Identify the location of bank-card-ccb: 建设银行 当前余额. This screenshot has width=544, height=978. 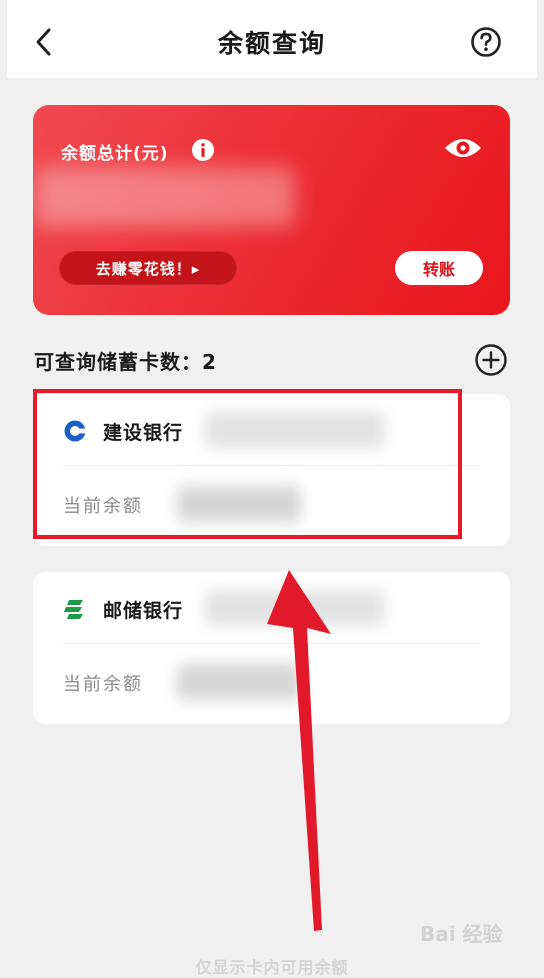
(271, 470).